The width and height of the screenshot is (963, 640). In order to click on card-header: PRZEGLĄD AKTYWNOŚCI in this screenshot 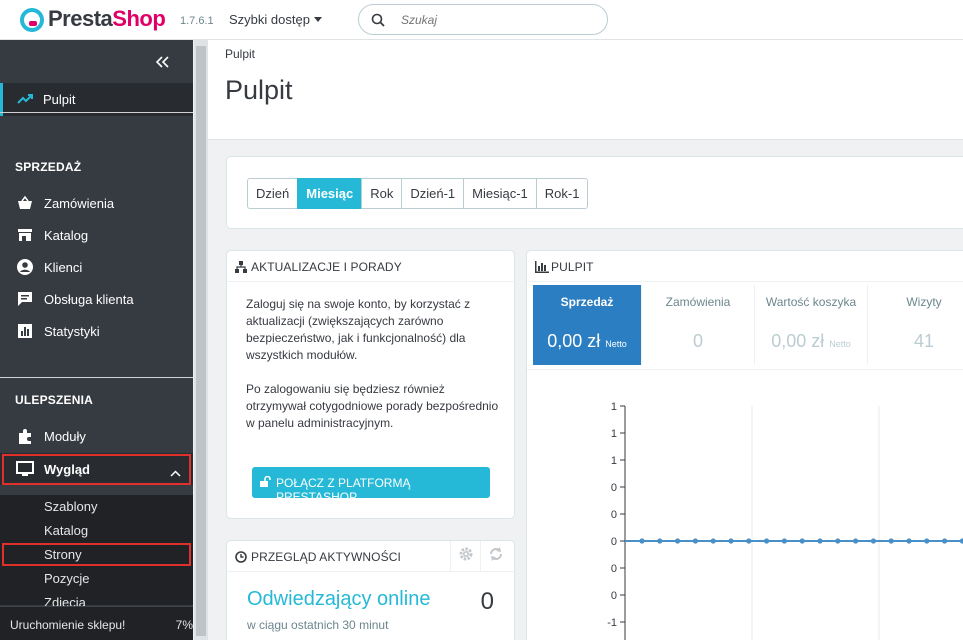, I will do `click(370, 556)`.